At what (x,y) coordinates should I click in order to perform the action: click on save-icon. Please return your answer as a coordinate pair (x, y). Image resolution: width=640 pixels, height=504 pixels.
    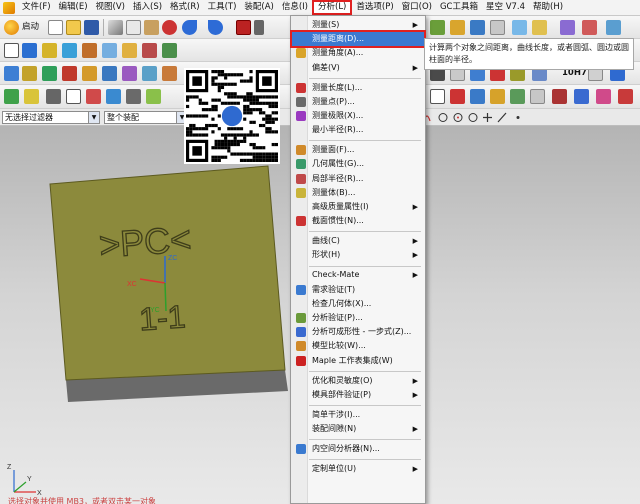
    Looking at the image, I should click on (91, 27).